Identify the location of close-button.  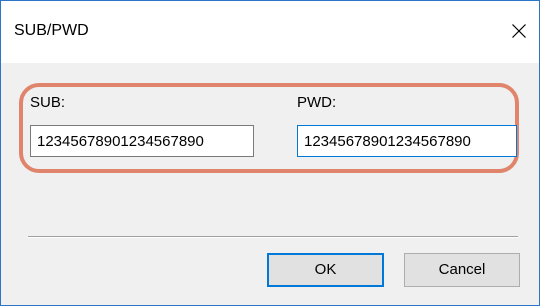
(519, 31).